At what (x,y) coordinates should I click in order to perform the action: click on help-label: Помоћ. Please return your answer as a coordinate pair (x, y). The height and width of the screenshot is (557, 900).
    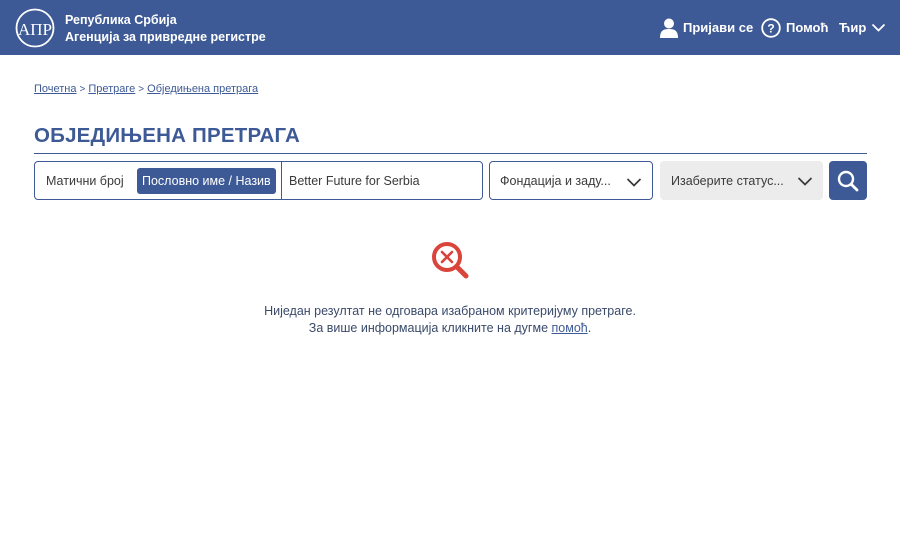
    Looking at the image, I should click on (807, 27).